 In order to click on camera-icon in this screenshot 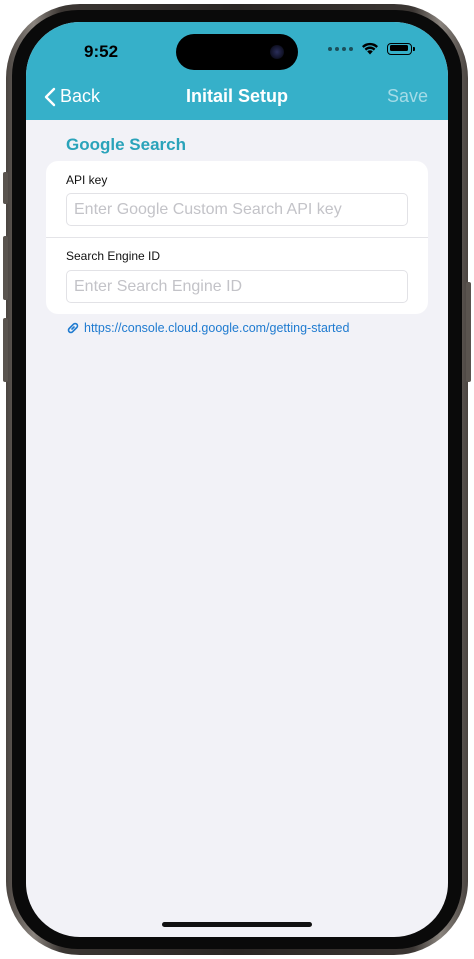, I will do `click(277, 52)`.